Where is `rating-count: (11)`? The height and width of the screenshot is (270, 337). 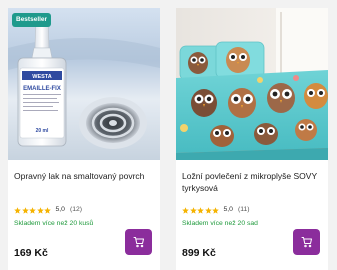
rating-count: (11) is located at coordinates (244, 210).